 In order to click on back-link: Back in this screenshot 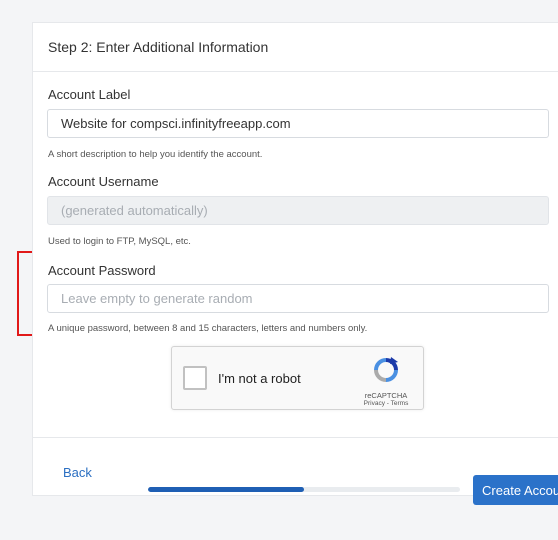, I will do `click(77, 472)`.